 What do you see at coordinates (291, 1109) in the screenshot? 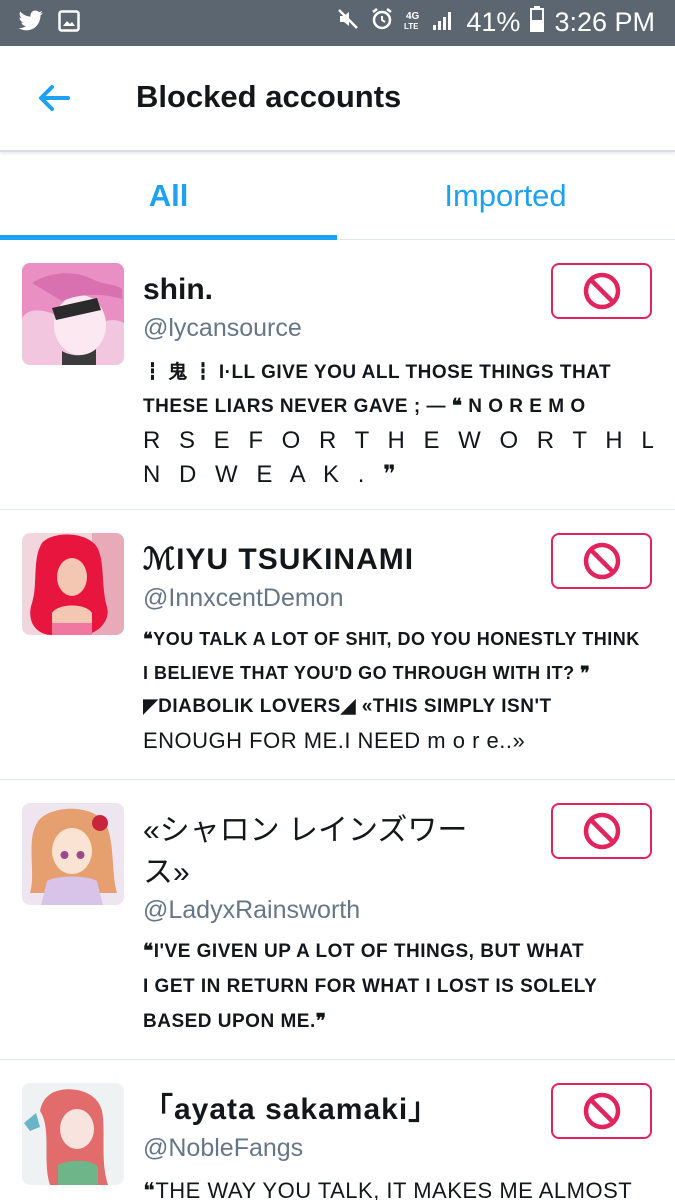
I see `account-name: 「ayata sakamaki」` at bounding box center [291, 1109].